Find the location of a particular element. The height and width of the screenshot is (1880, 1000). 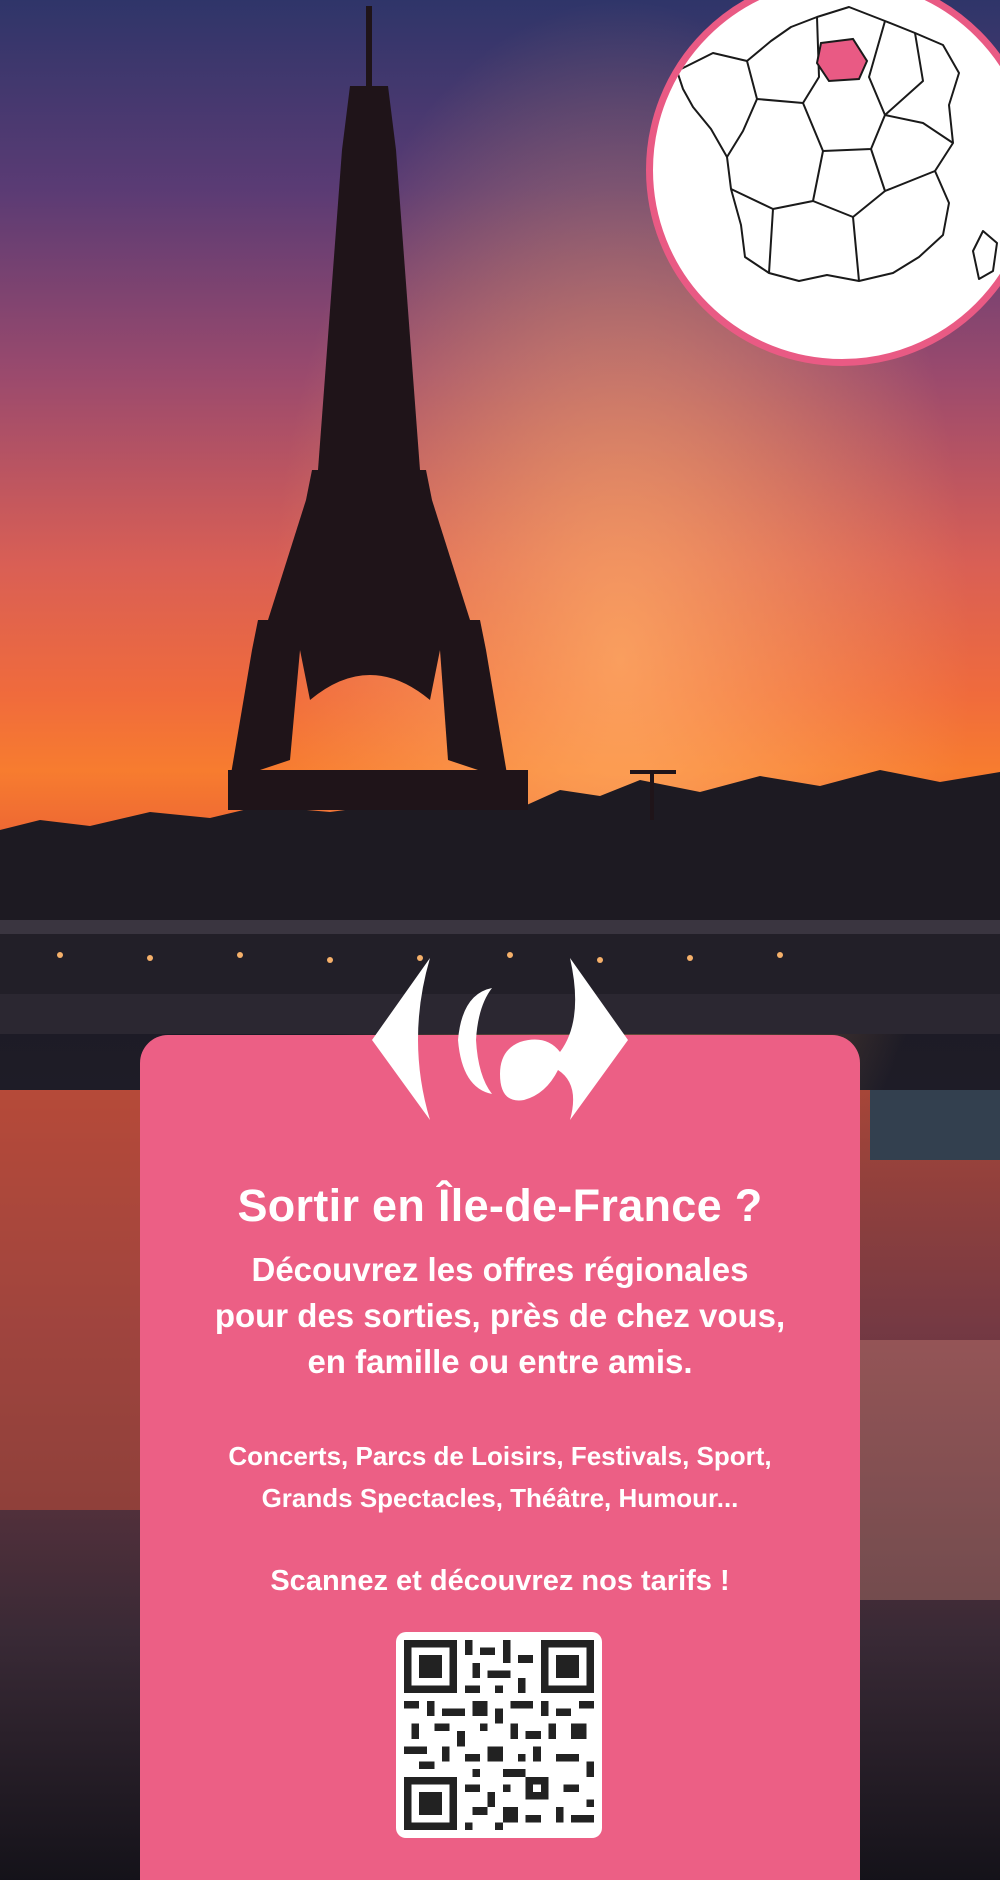

qr-code-icon is located at coordinates (499, 1735).